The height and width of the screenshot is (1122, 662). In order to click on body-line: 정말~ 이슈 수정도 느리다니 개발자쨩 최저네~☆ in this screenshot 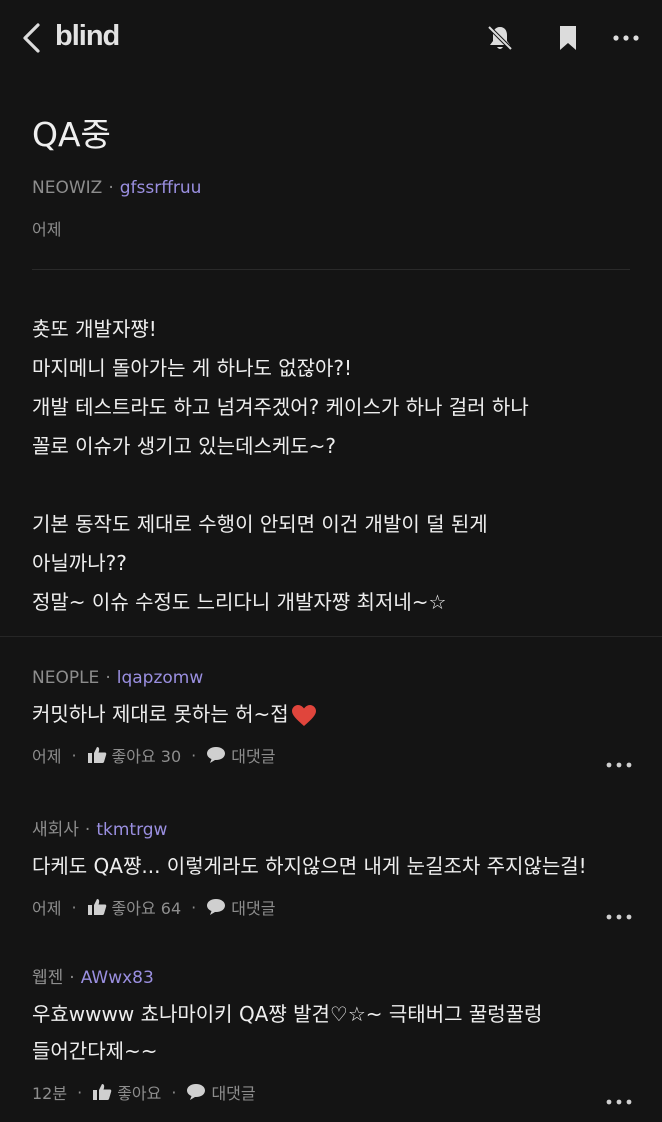, I will do `click(239, 602)`.